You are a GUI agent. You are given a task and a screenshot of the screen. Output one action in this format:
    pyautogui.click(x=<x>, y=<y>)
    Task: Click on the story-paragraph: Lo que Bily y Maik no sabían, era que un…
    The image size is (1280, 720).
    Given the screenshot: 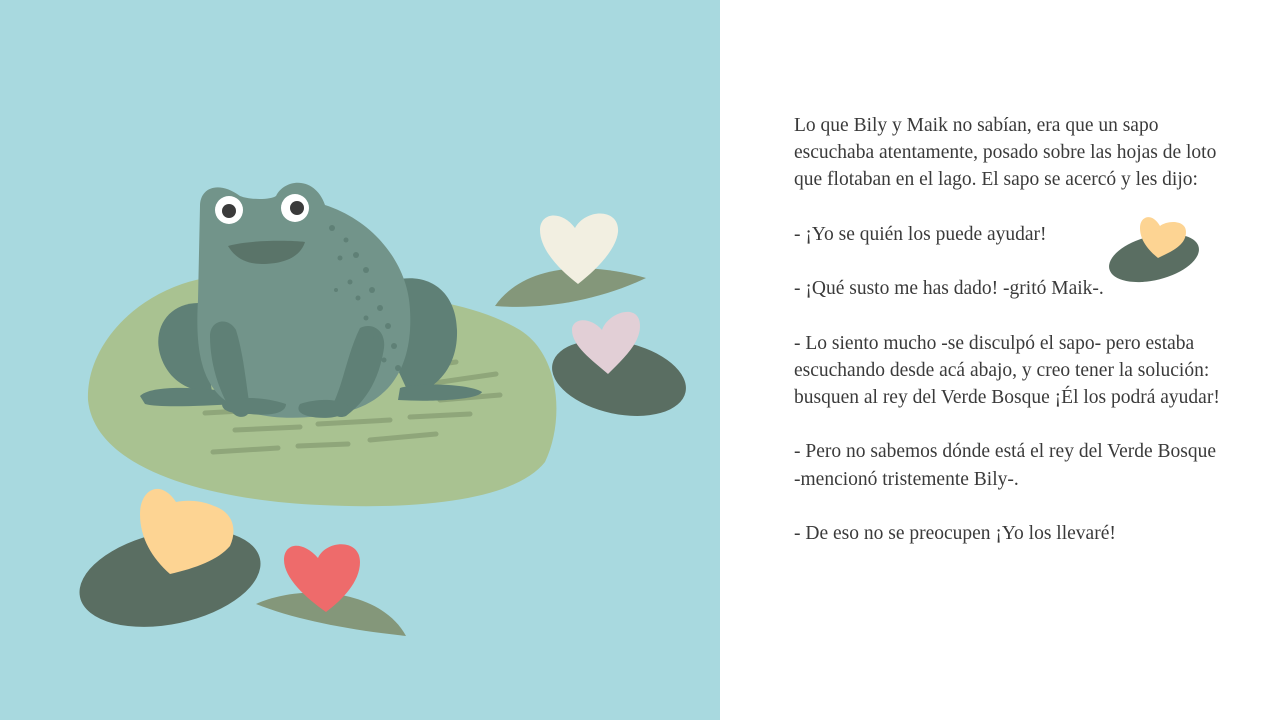 What is the action you would take?
    pyautogui.click(x=1005, y=153)
    